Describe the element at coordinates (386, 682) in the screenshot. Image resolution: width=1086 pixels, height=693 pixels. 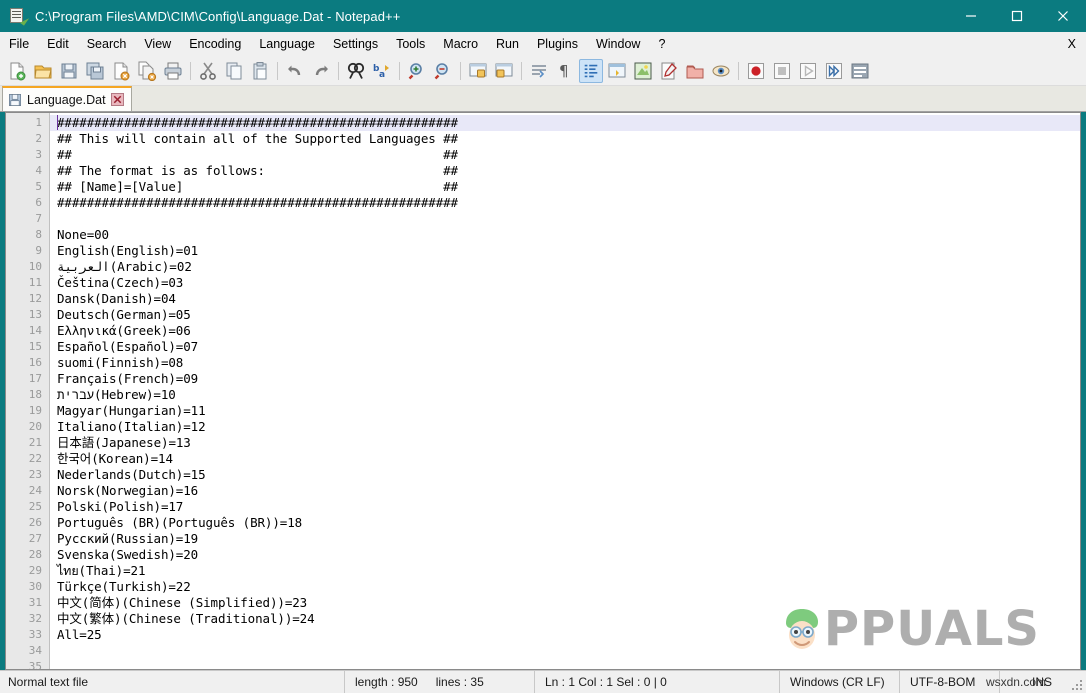
I see `status-length: length : 950` at that location.